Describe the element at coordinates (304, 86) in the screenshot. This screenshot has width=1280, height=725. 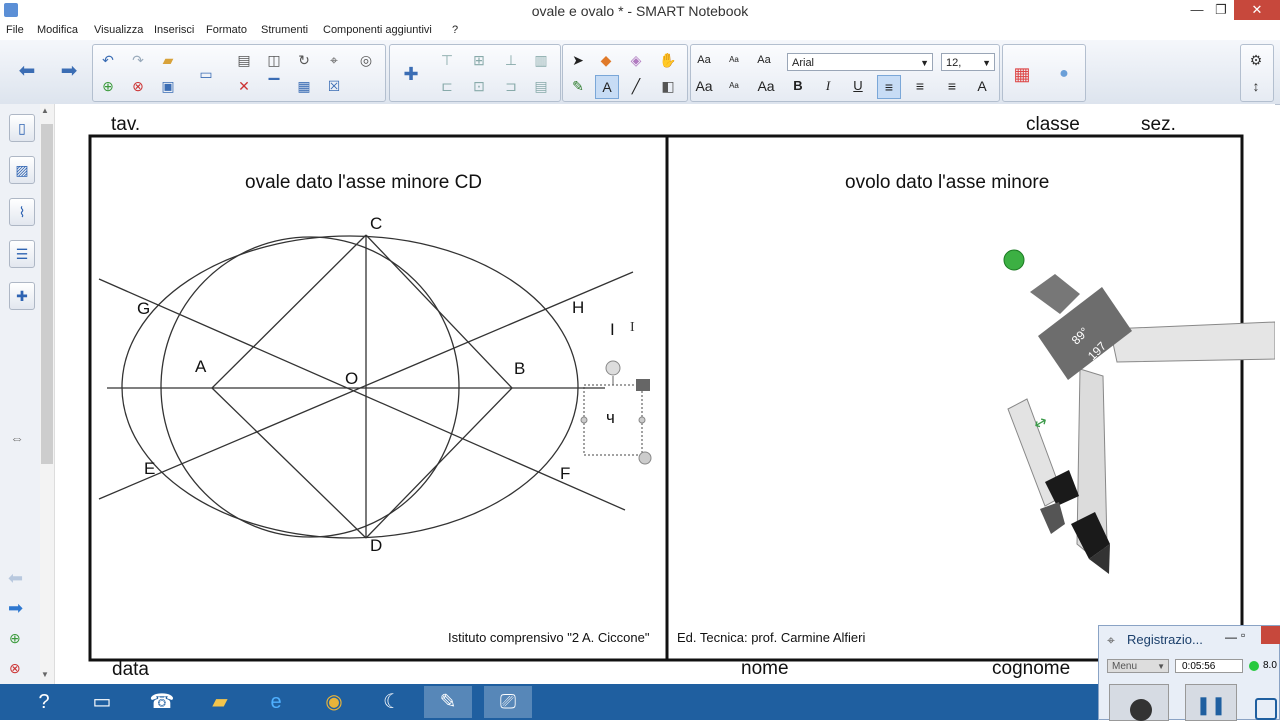
I see `table-icon: ▦` at that location.